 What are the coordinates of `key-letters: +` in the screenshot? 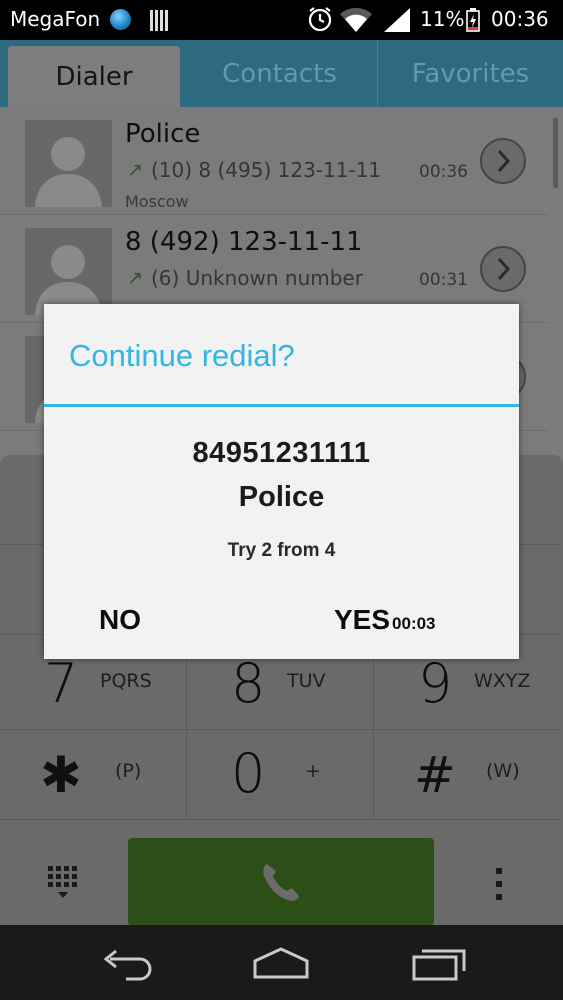 It's located at (313, 771).